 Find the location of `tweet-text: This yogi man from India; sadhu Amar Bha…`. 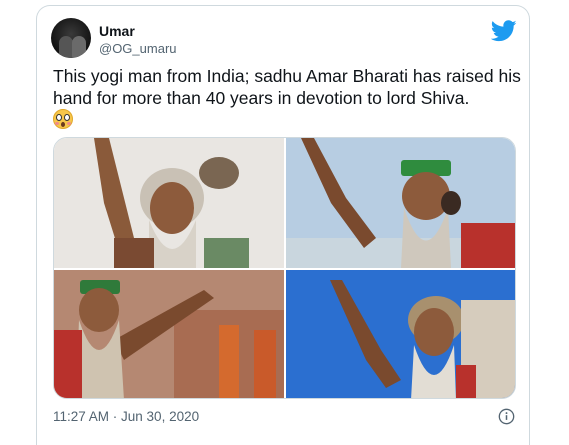

tweet-text: This yogi man from India; sadhu Amar Bha… is located at coordinates (288, 98).